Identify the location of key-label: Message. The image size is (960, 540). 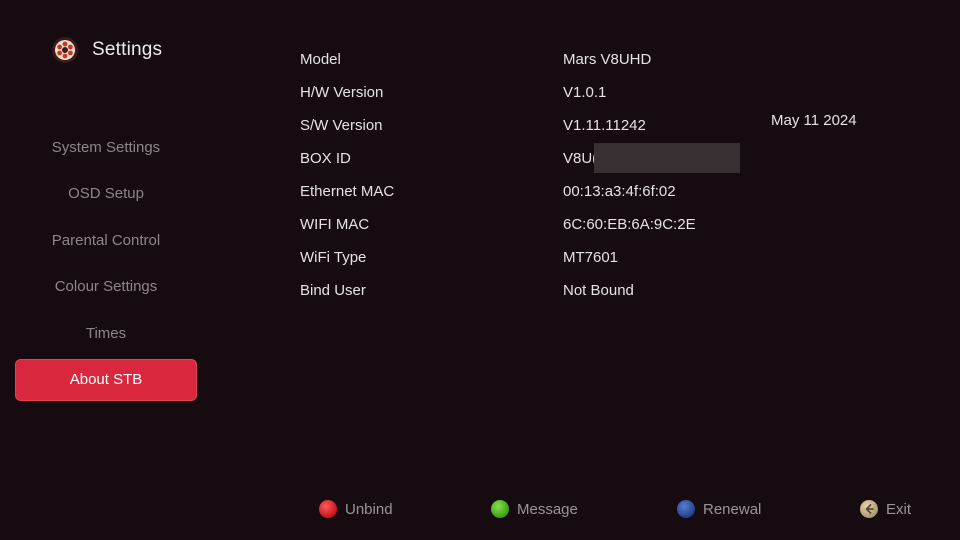
(547, 509).